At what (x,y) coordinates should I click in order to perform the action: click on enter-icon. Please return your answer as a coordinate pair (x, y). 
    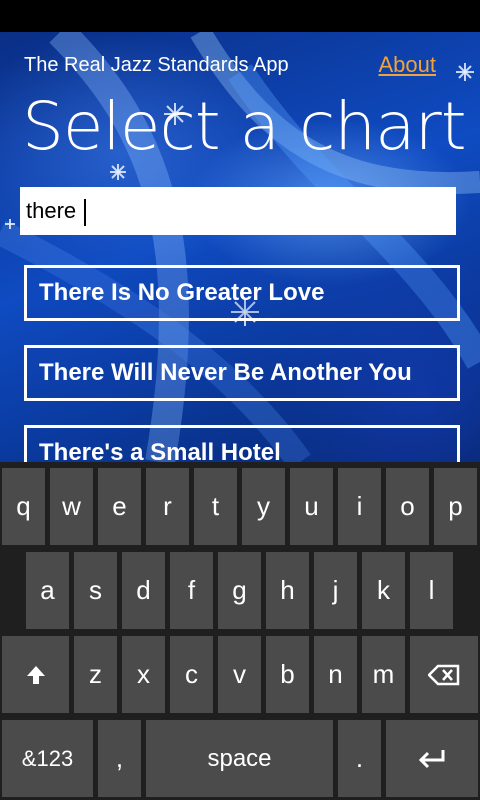
    Looking at the image, I should click on (431, 758).